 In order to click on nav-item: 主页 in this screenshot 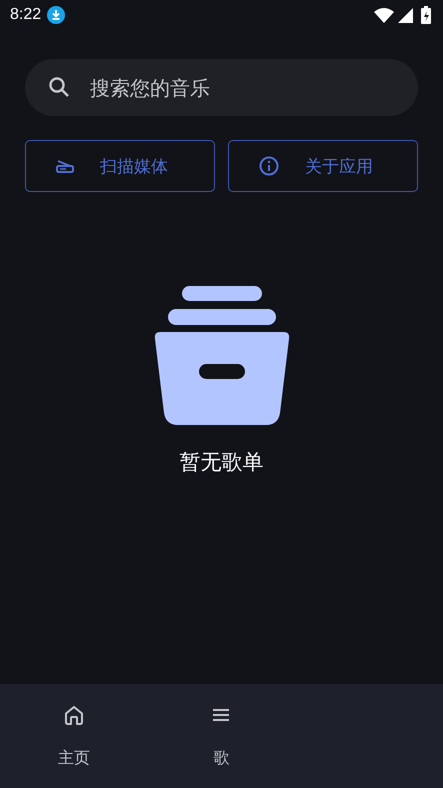, I will do `click(74, 736)`.